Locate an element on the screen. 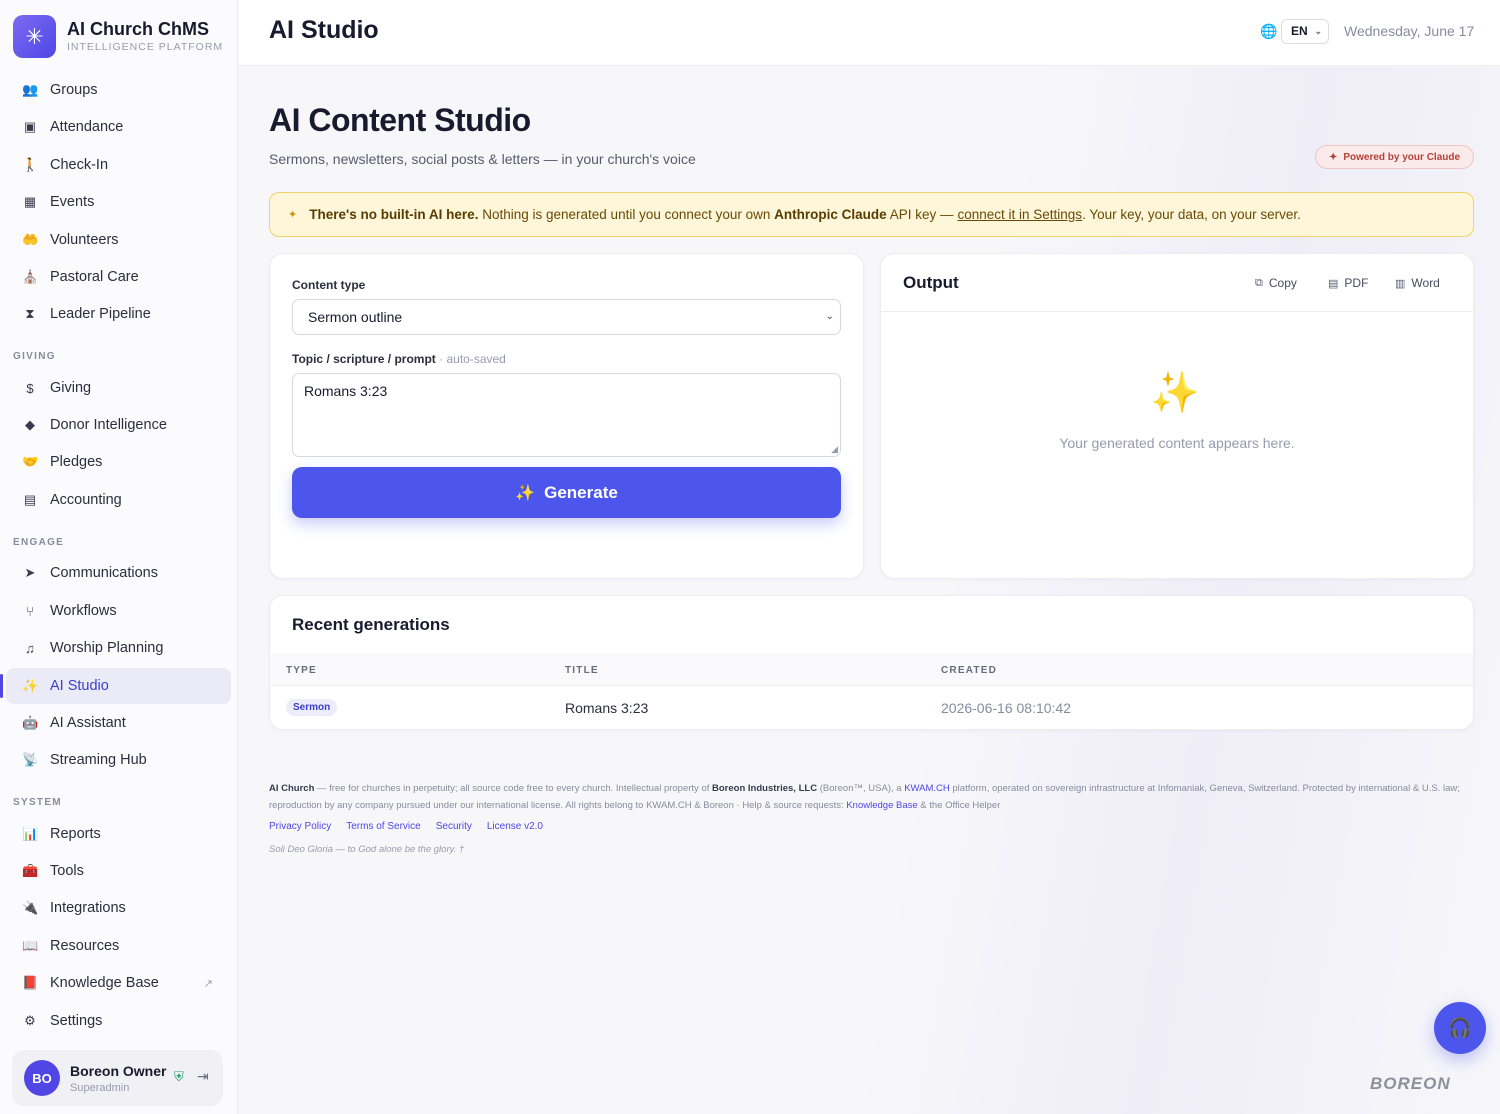  generate-button: ✨ Generate is located at coordinates (566, 492).